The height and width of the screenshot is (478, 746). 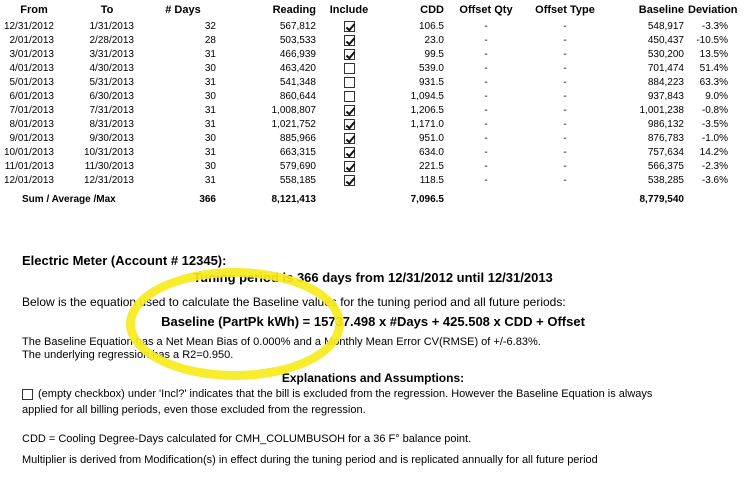 What do you see at coordinates (431, 82) in the screenshot?
I see `cell-cdd: 931.5` at bounding box center [431, 82].